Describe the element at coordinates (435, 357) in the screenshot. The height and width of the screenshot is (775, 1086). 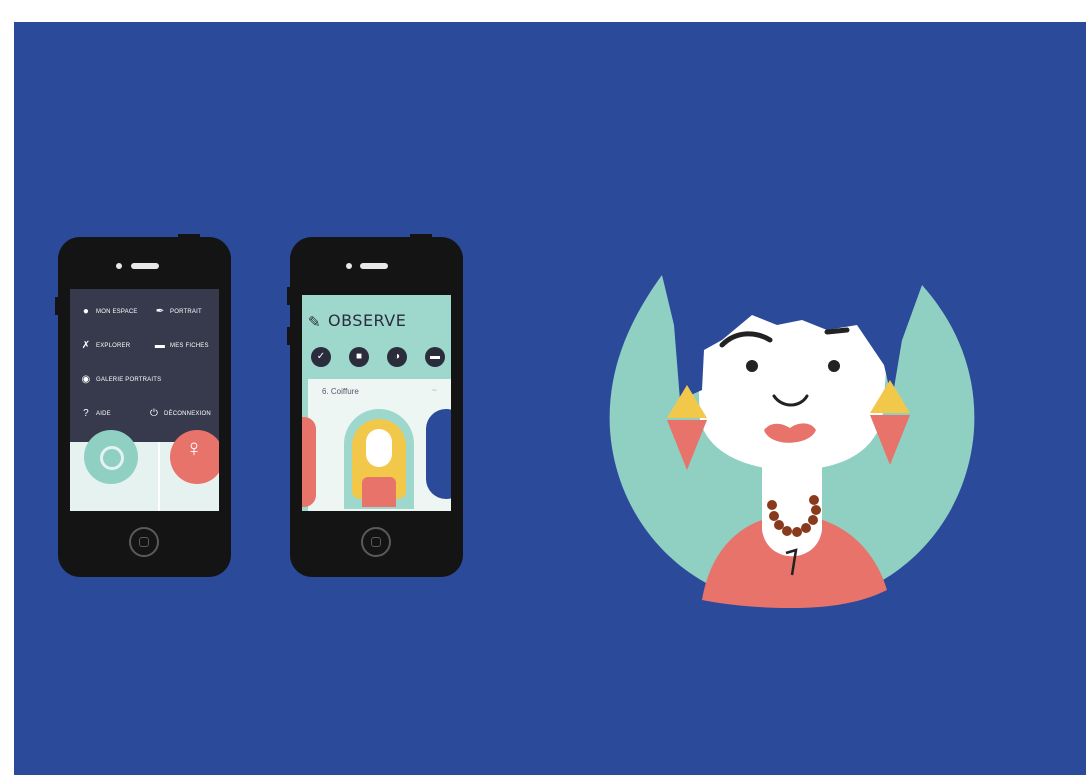
I see `accessory-icon: ▬` at that location.